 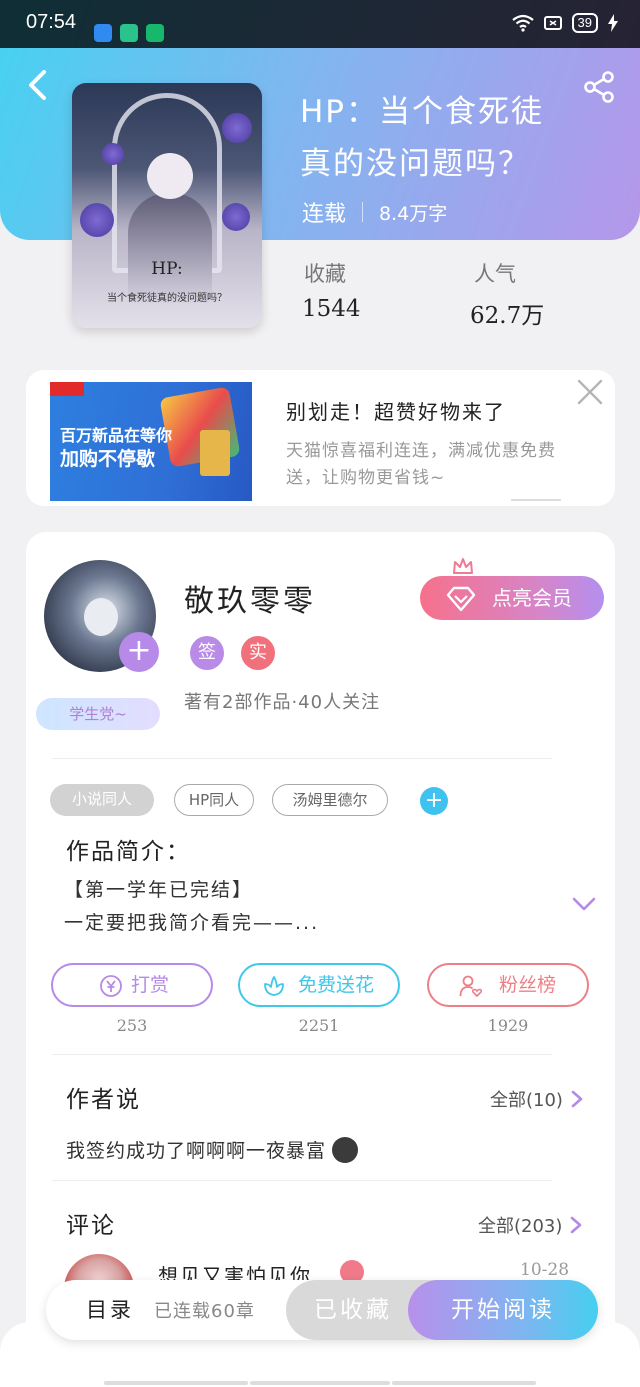 I want to click on favorites-label: 收藏, so click(x=325, y=274).